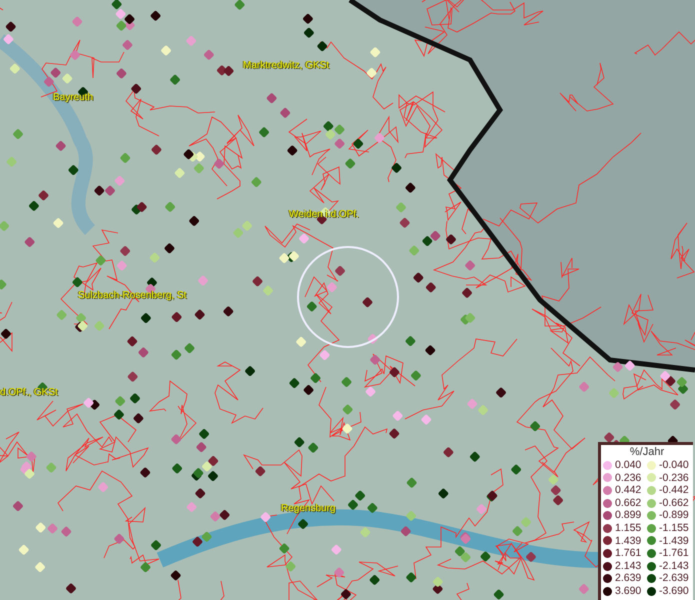 The width and height of the screenshot is (695, 600). What do you see at coordinates (73, 97) in the screenshot?
I see `place-label: Bayreuth` at bounding box center [73, 97].